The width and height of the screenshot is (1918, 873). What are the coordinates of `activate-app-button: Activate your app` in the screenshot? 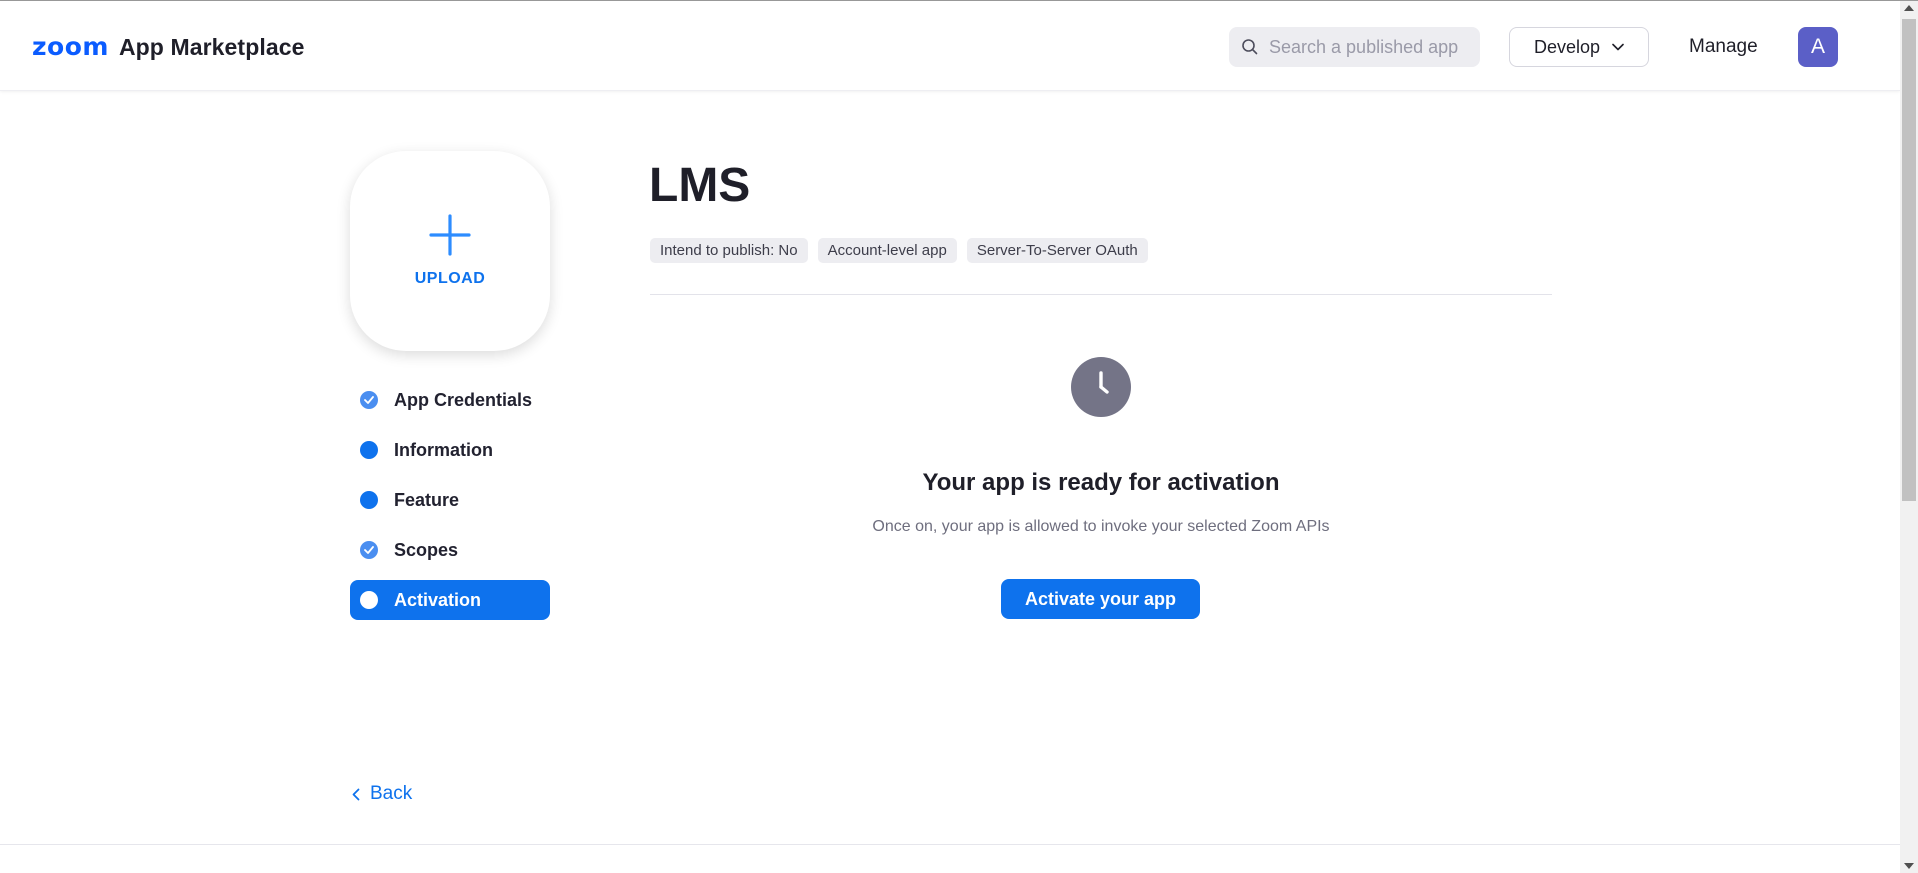 It's located at (1100, 599).